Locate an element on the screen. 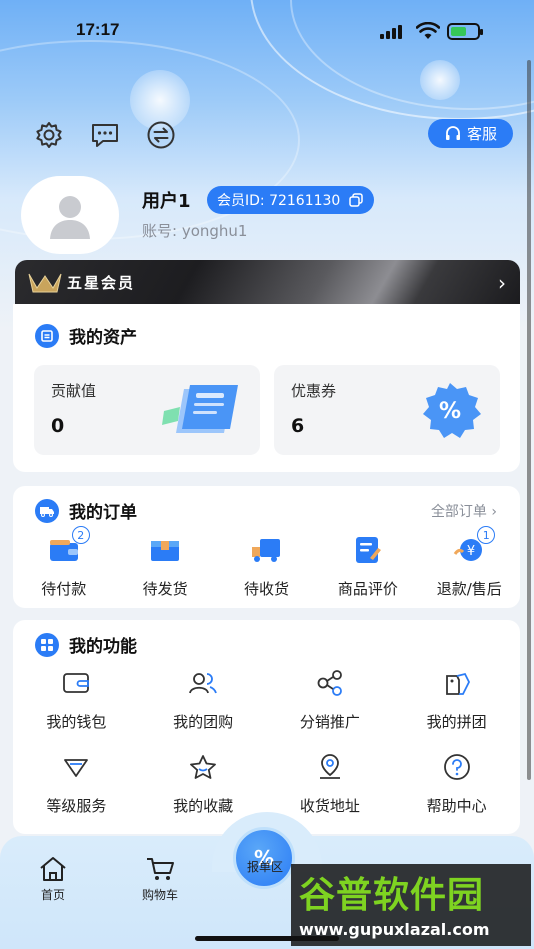 The image size is (534, 949). message-bubble-icon is located at coordinates (105, 135).